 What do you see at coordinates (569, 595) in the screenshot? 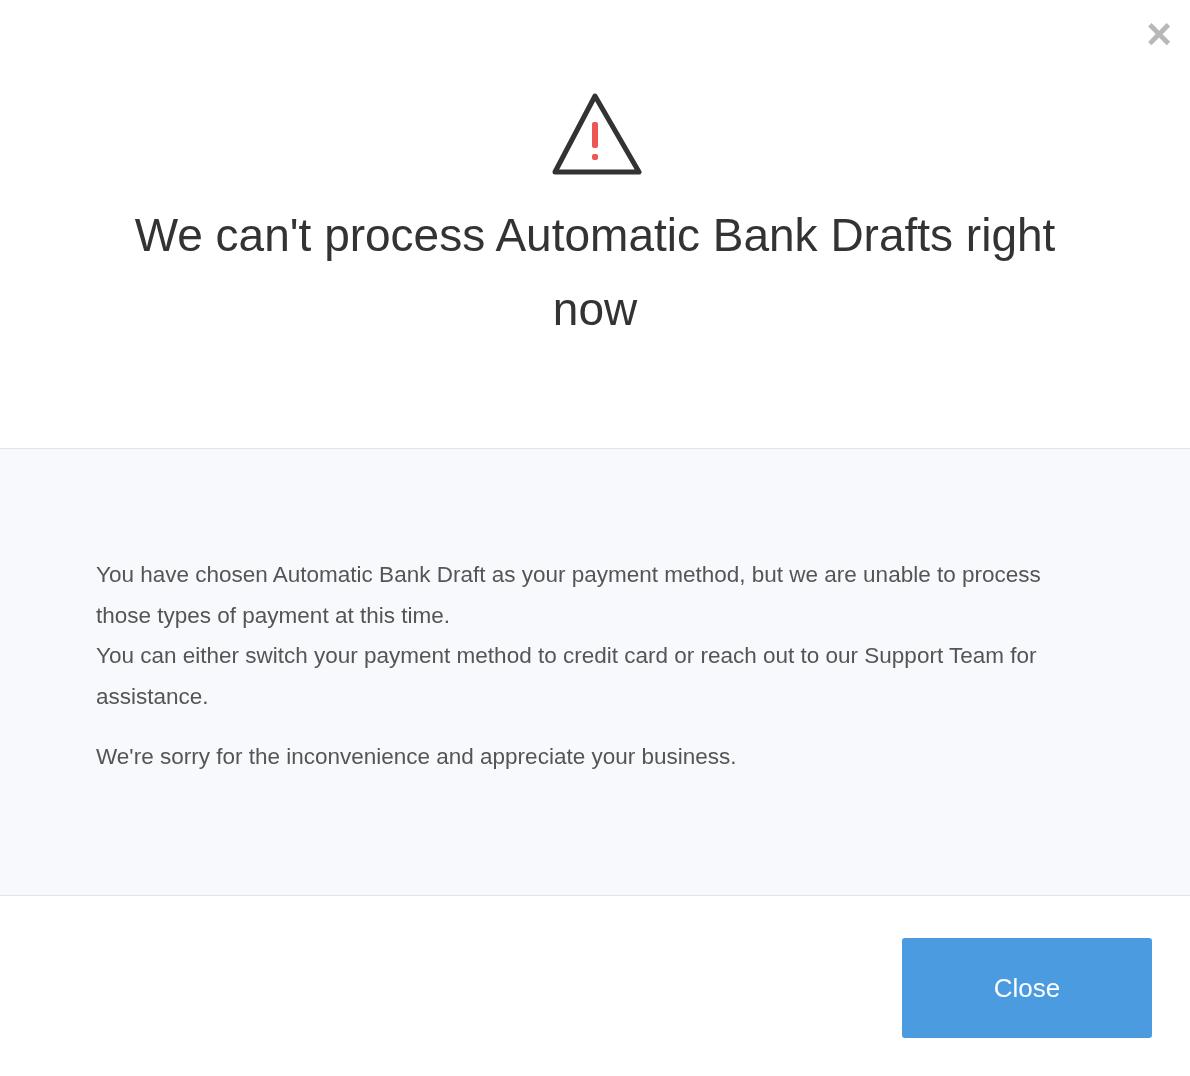
I see `message-text: You have chosen Automatic Bank Draft as your payment method, but we are unable to process those types of payment at this time.` at bounding box center [569, 595].